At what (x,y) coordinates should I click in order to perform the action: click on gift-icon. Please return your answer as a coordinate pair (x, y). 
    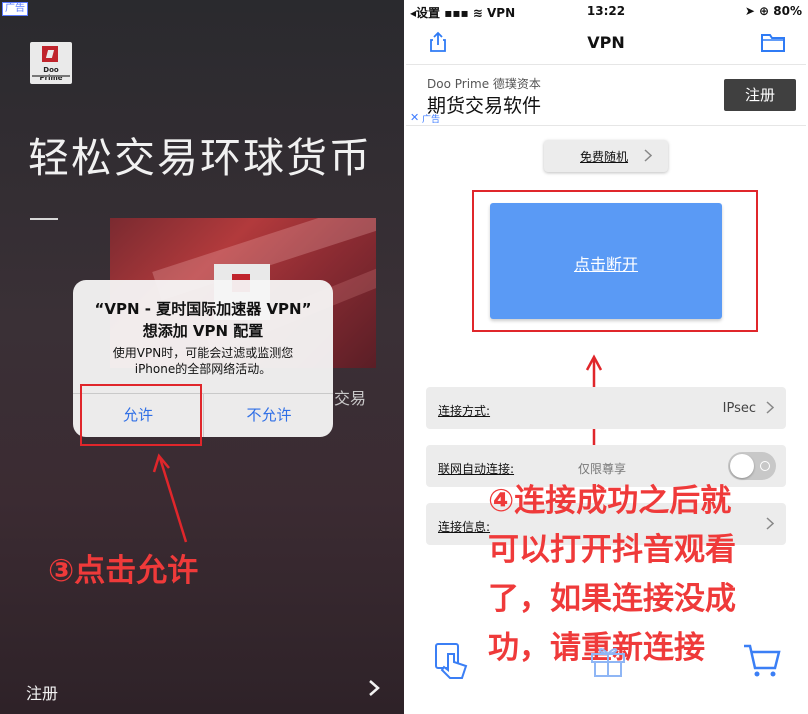
    Looking at the image, I should click on (608, 660).